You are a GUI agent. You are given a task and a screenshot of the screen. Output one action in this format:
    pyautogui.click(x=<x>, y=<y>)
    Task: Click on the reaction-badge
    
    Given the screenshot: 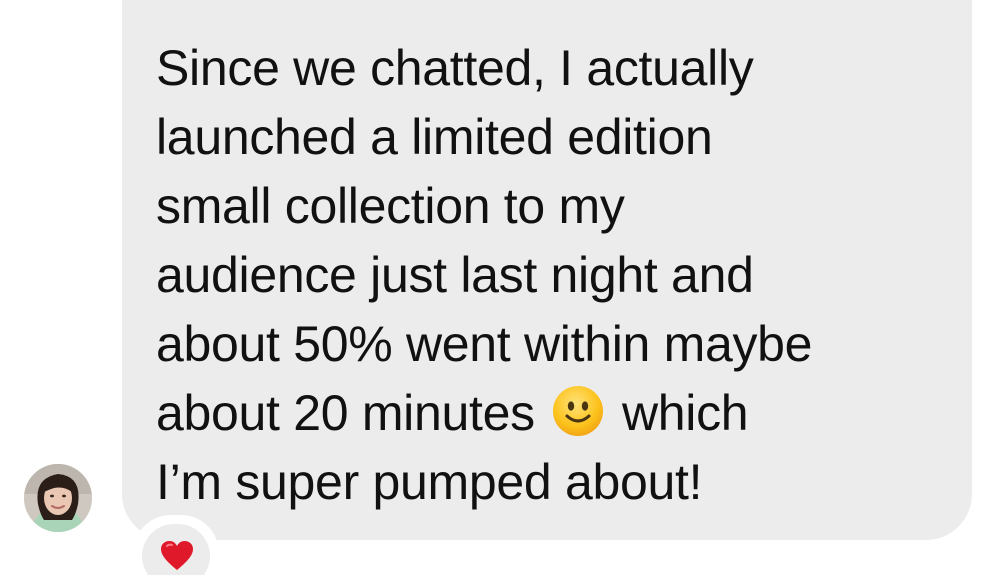 What is the action you would take?
    pyautogui.click(x=176, y=546)
    